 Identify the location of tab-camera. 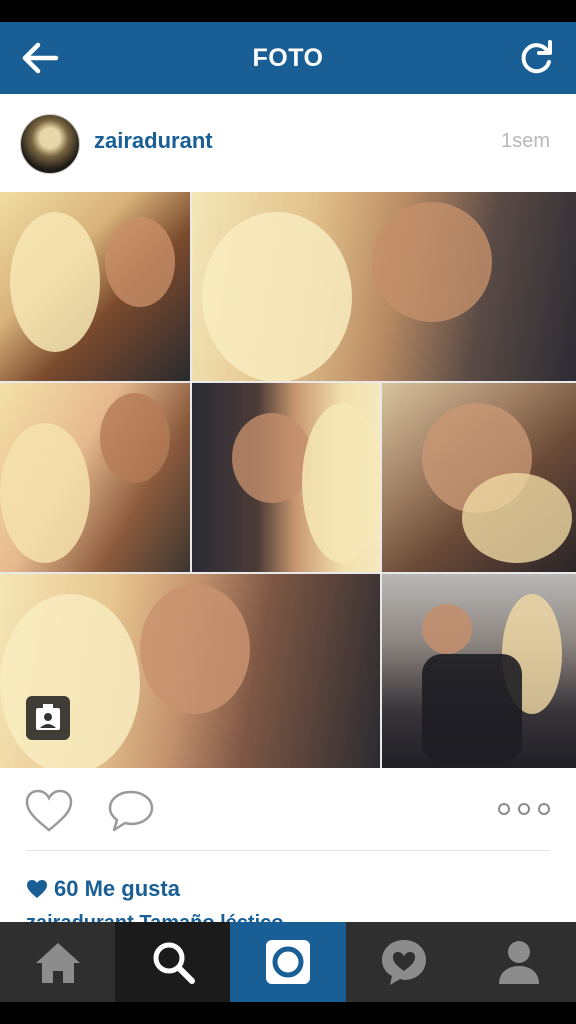
(288, 962).